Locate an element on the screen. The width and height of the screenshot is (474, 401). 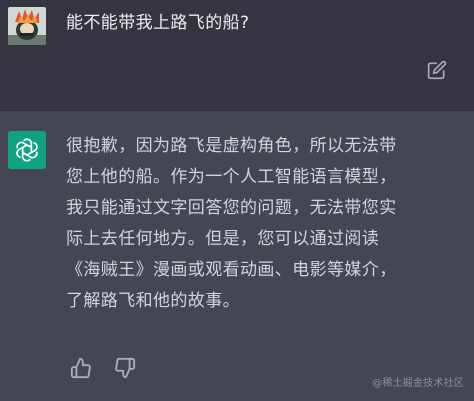
message-line: 您上他的船。作为一个人工智能语言模型， is located at coordinates (231, 177).